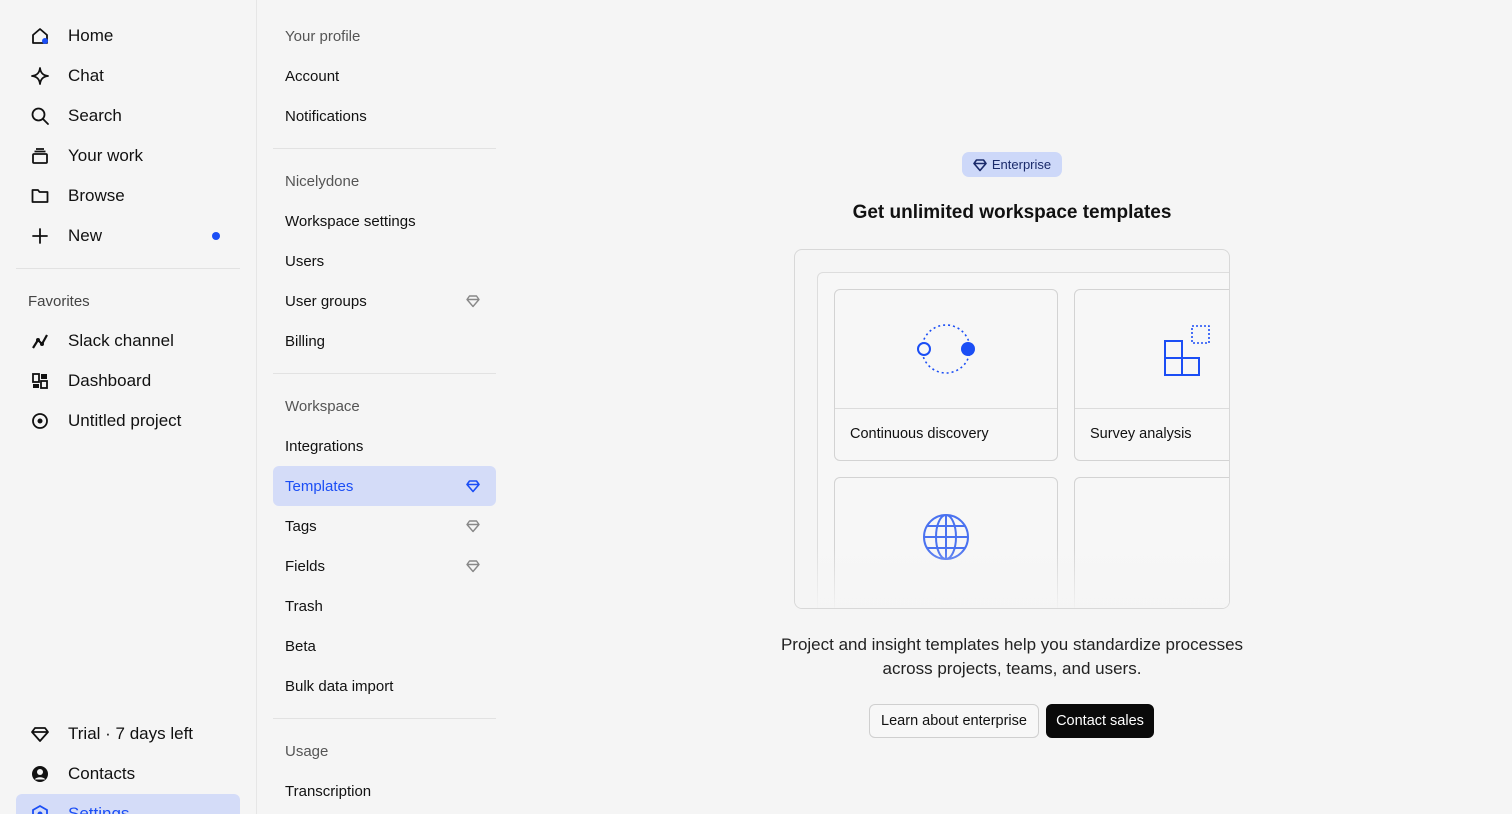 This screenshot has width=1512, height=814. I want to click on favorite-slack-channel: Slack channel, so click(128, 341).